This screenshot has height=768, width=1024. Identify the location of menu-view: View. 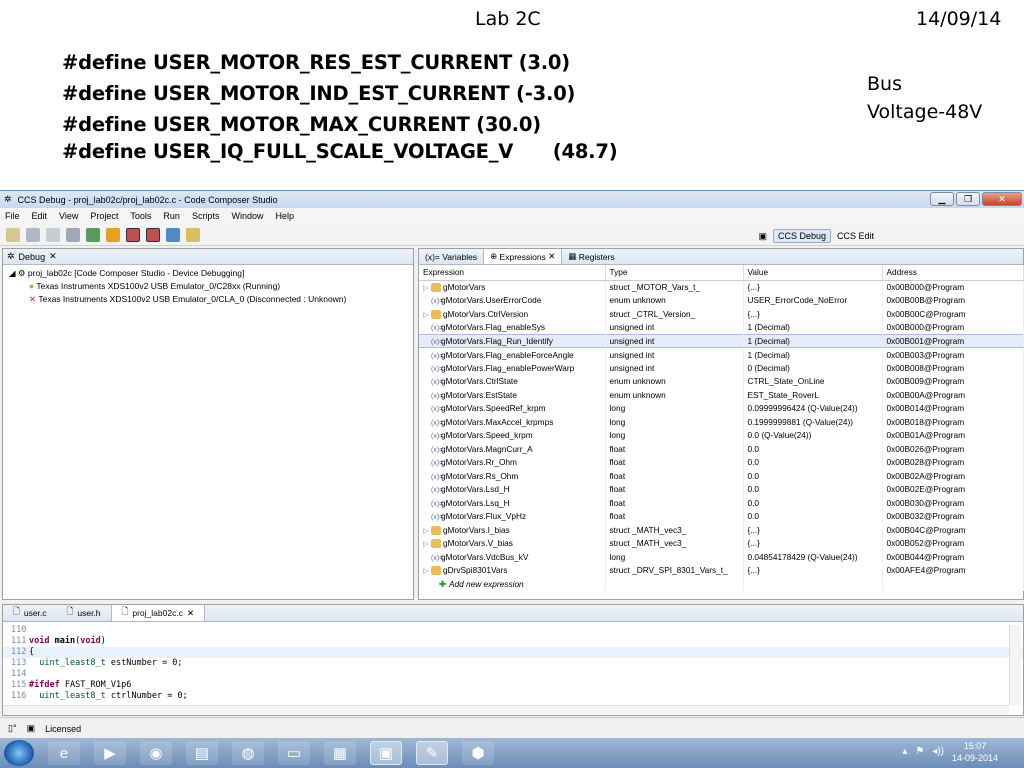
(68, 216).